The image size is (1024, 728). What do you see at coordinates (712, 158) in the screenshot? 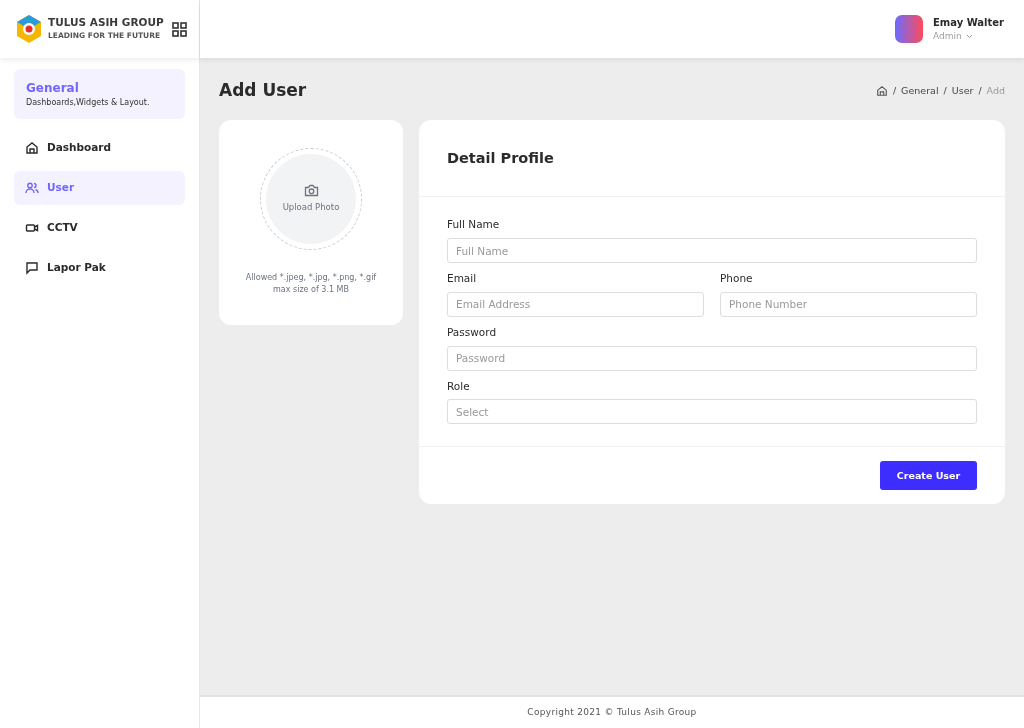
I see `form-title: Detail Profile` at bounding box center [712, 158].